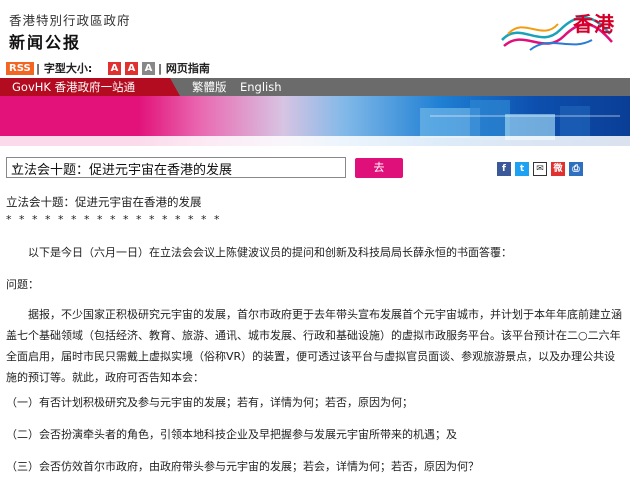  I want to click on font-size-large-button: A, so click(148, 68).